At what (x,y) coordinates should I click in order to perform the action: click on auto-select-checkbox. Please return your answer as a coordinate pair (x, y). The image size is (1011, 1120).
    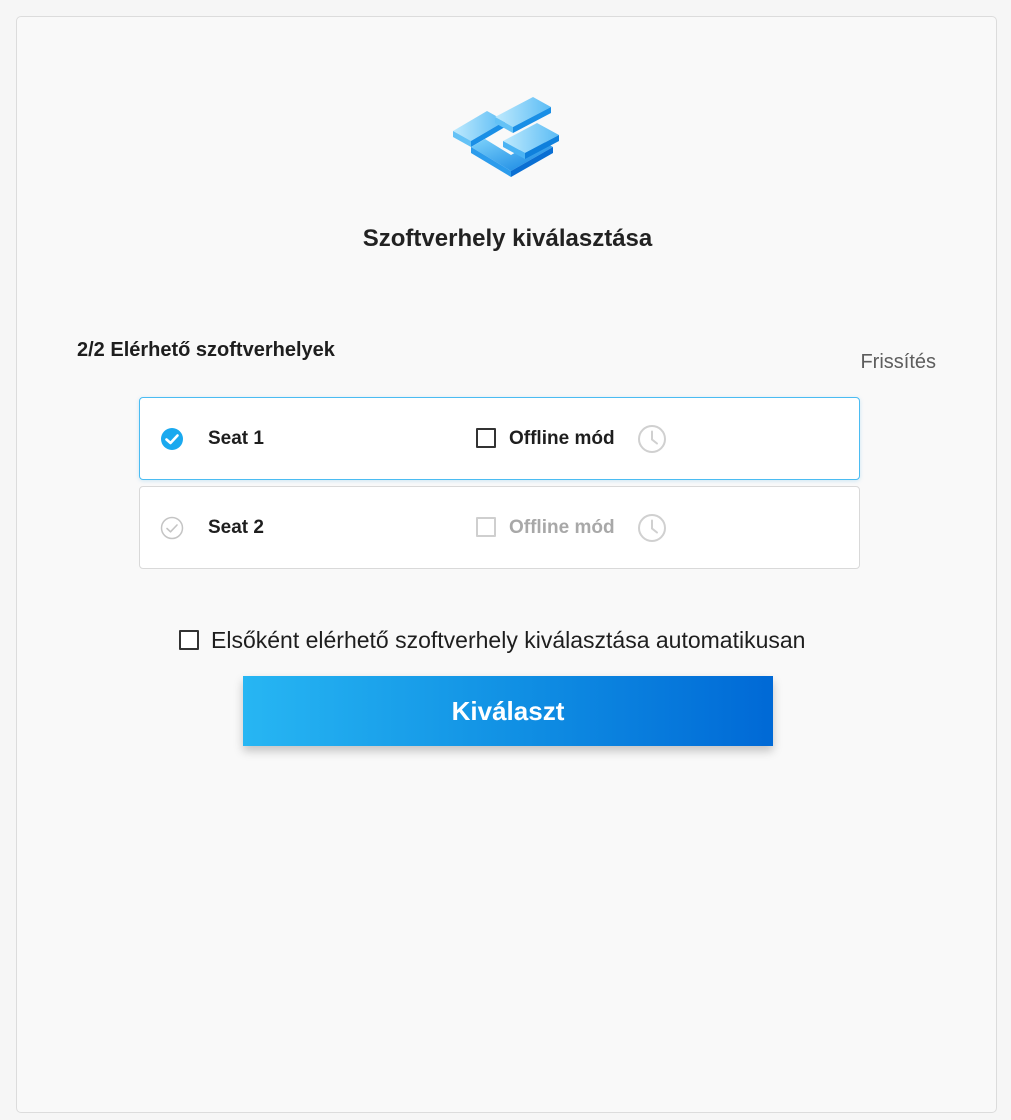
    Looking at the image, I should click on (189, 640).